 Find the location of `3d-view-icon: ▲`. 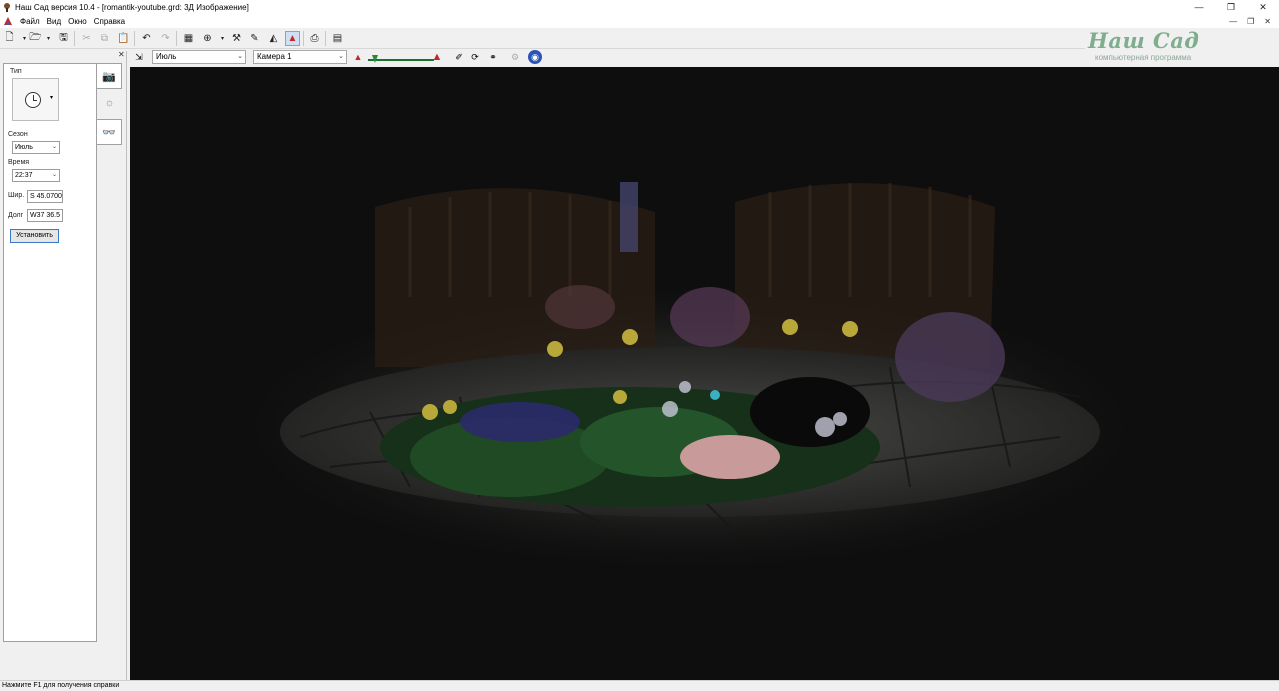

3d-view-icon: ▲ is located at coordinates (292, 38).